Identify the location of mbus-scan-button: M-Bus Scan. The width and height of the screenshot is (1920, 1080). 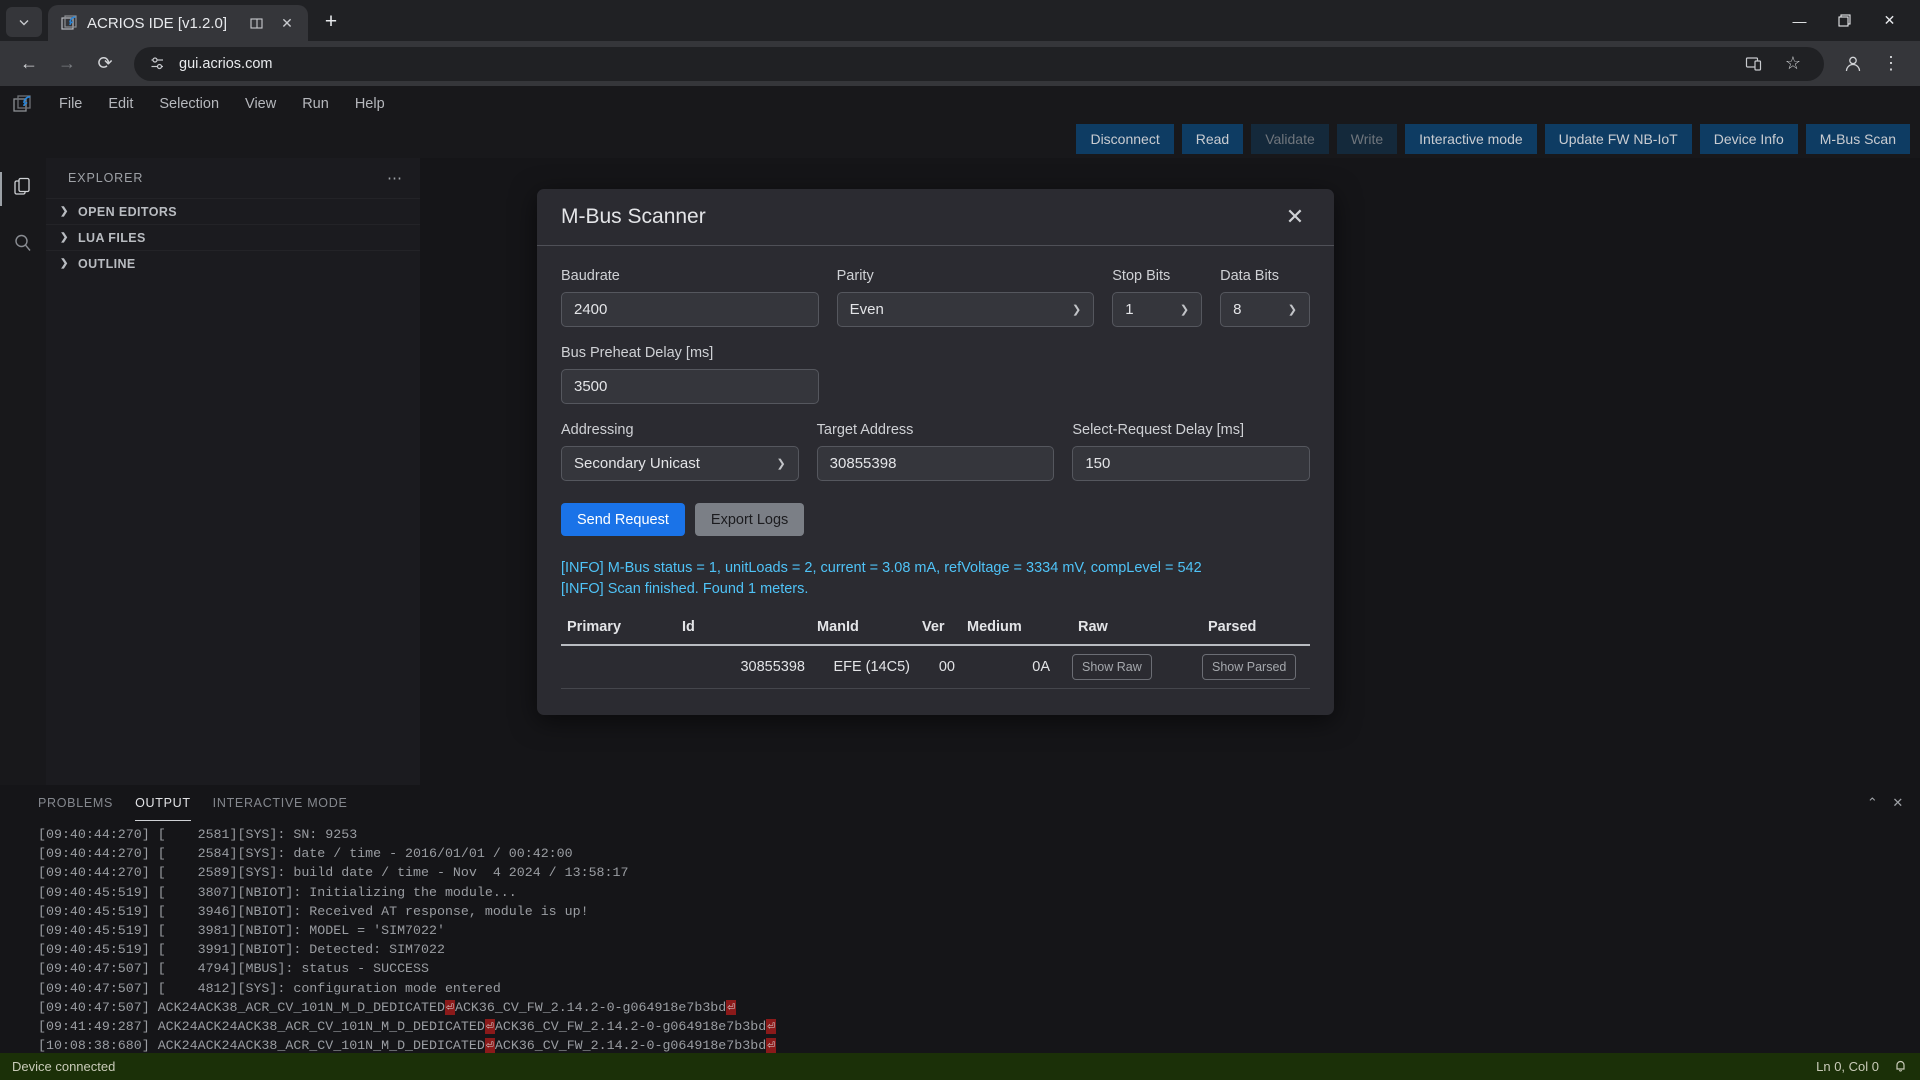
(1857, 139).